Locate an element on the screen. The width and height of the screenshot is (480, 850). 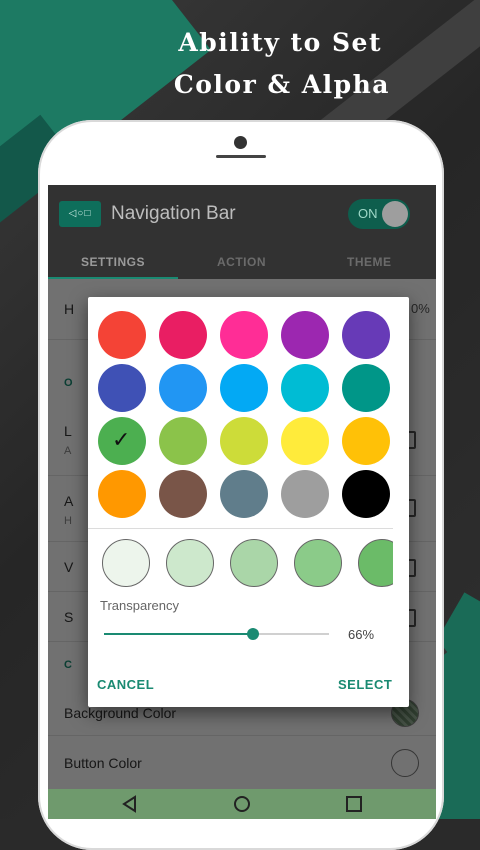
transparency-label: Transparency is located at coordinates (139, 605).